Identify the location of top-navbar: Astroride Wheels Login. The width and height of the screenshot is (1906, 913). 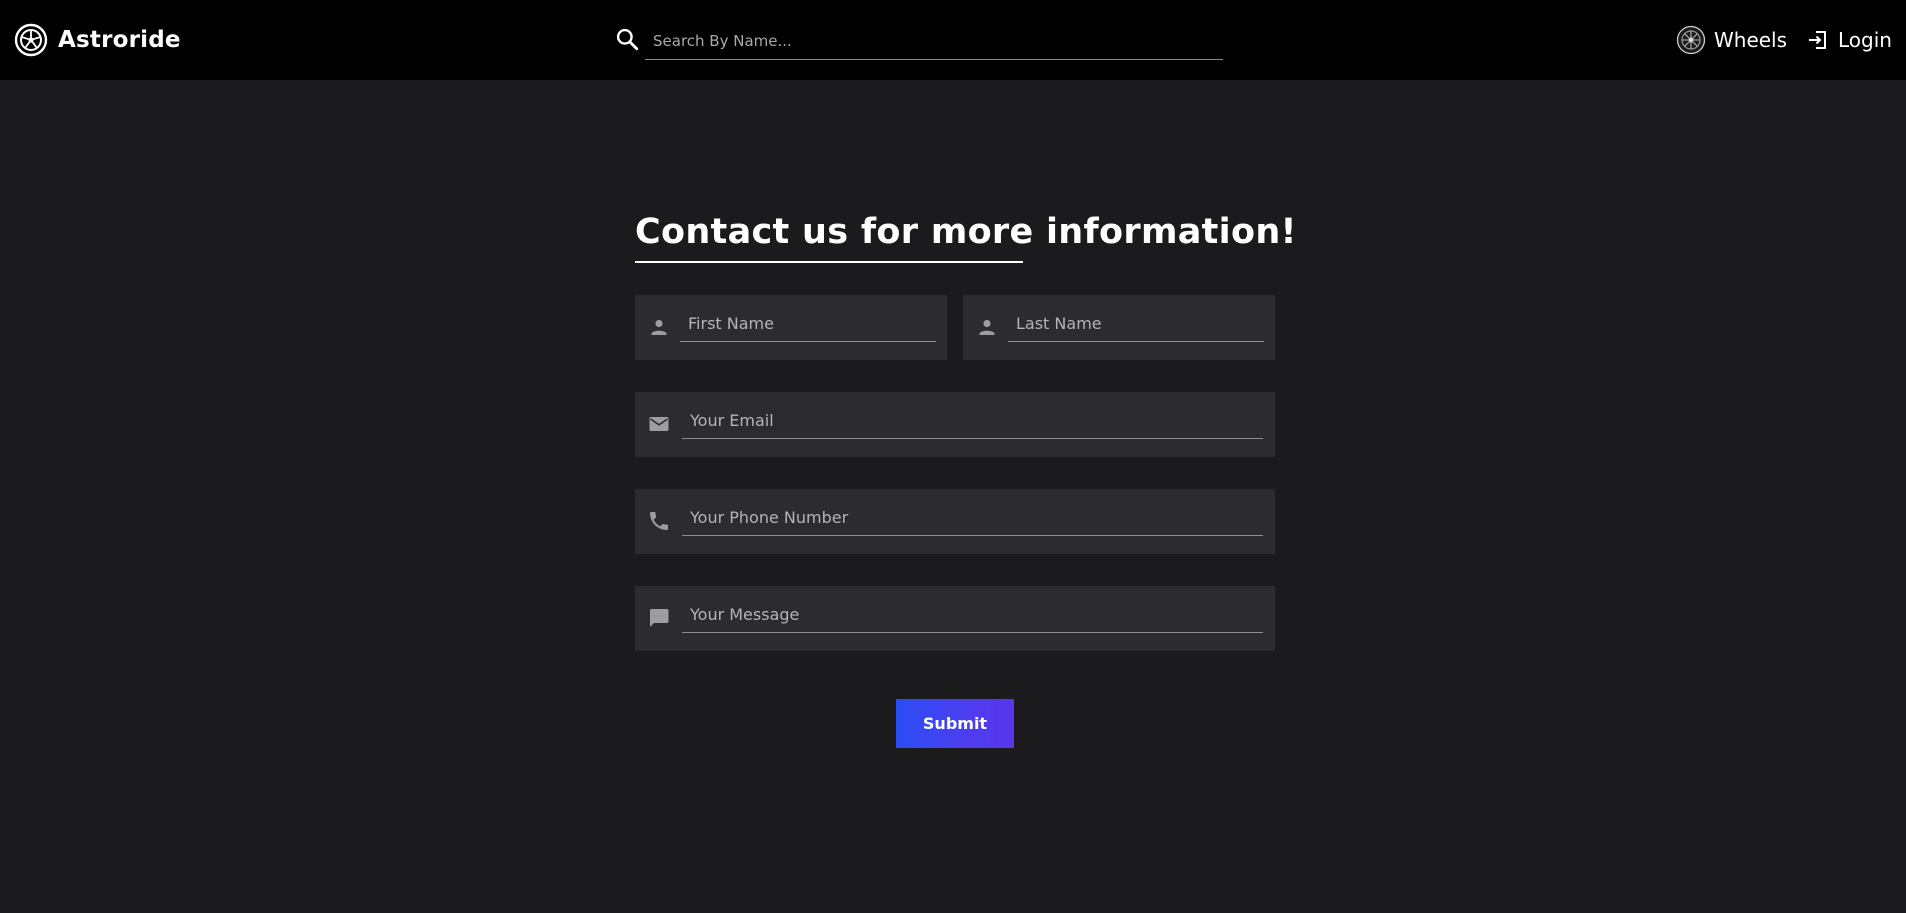
(953, 40).